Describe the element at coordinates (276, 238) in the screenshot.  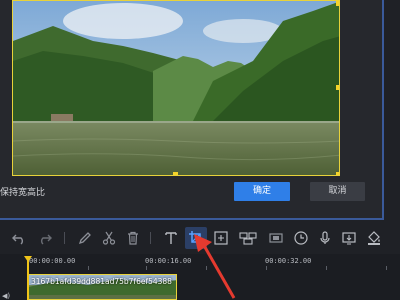
I see `frame-icon` at that location.